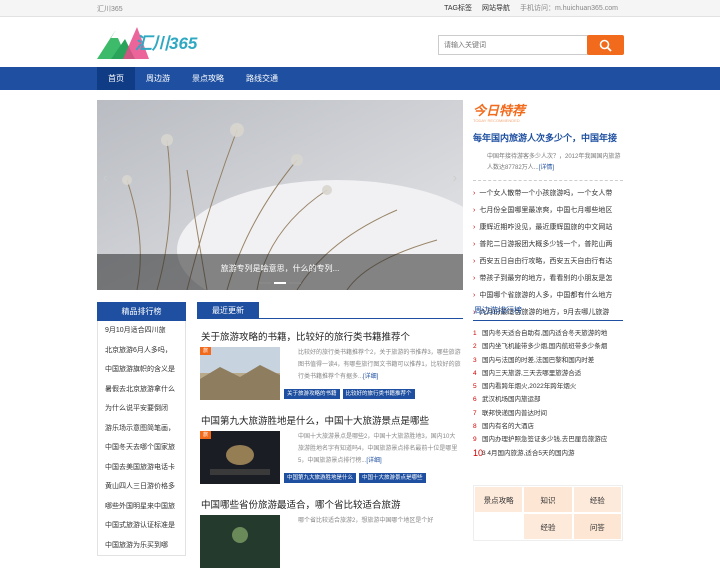  Describe the element at coordinates (141, 526) in the screenshot. I see `list-item: 中国式旅游认证标准是` at that location.